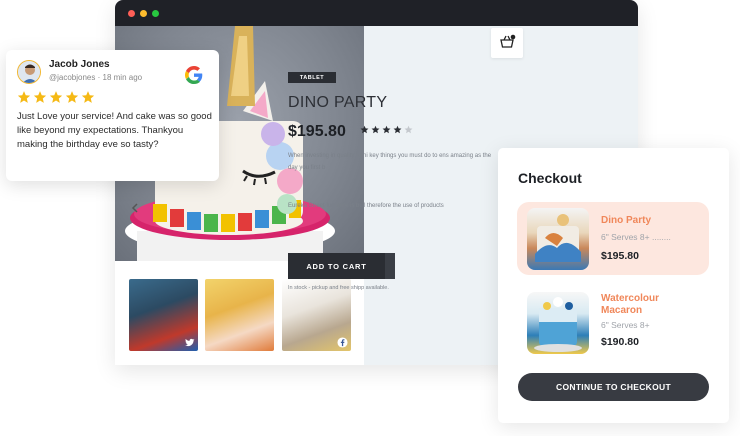 Image resolution: width=740 pixels, height=436 pixels. I want to click on review-time: 18 min ago, so click(122, 77).